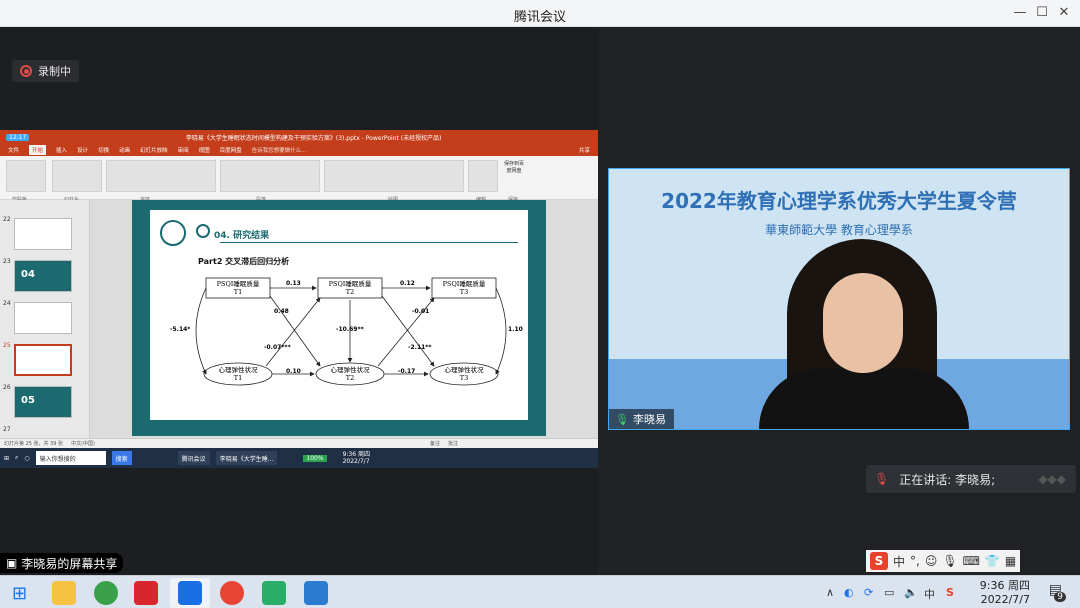  Describe the element at coordinates (514, 167) in the screenshot. I see `save-baidu-button: 保存到百度网盘` at that location.